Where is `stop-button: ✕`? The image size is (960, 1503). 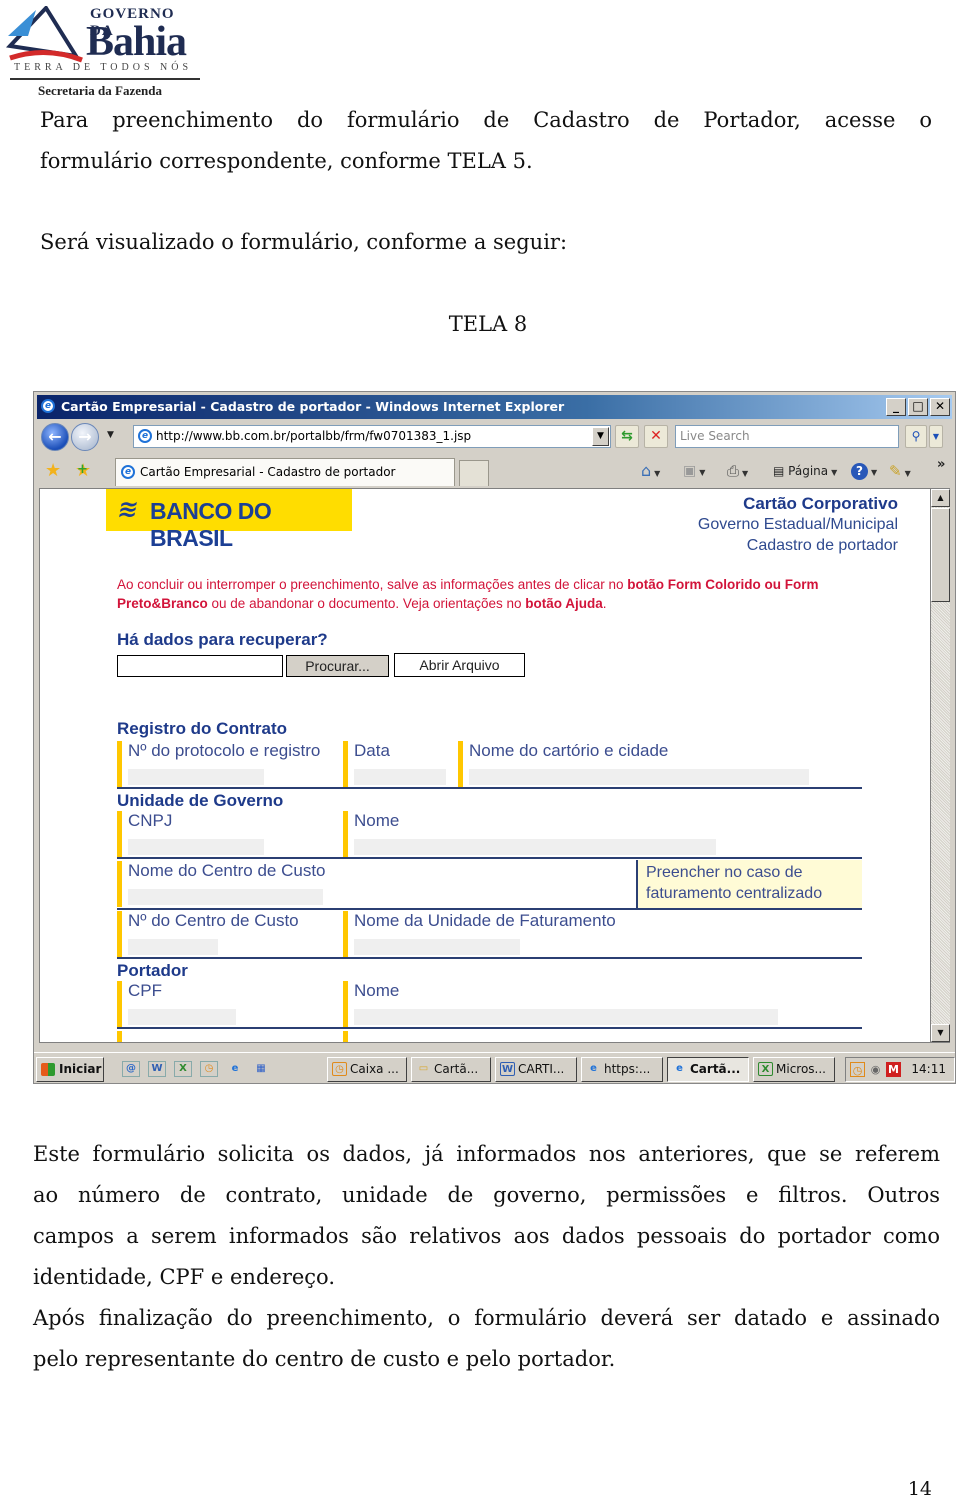
stop-button: ✕ is located at coordinates (656, 436).